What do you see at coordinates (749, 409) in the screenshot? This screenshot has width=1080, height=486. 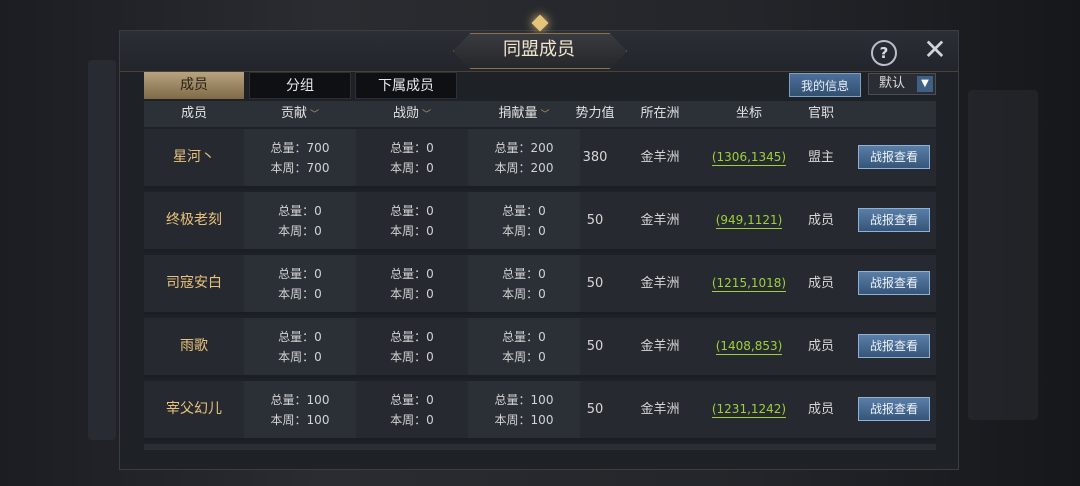 I see `coords-link: (1231,1242)` at bounding box center [749, 409].